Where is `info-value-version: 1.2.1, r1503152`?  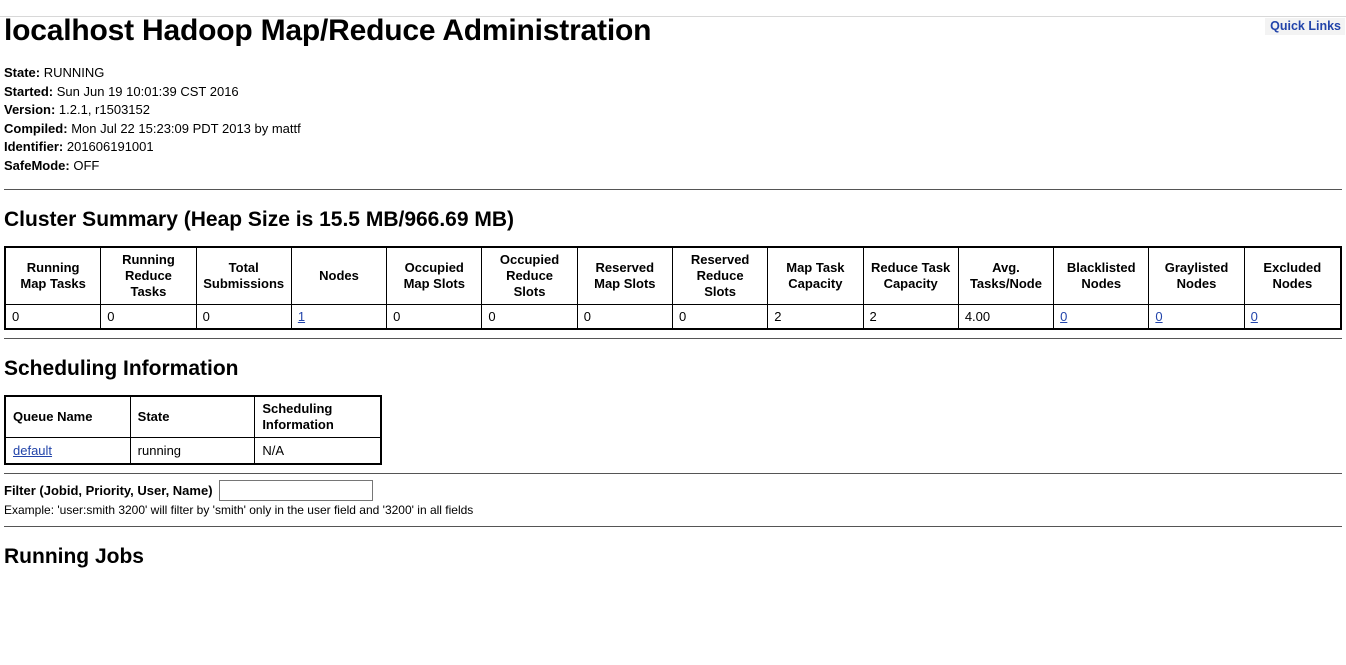 info-value-version: 1.2.1, r1503152 is located at coordinates (104, 109).